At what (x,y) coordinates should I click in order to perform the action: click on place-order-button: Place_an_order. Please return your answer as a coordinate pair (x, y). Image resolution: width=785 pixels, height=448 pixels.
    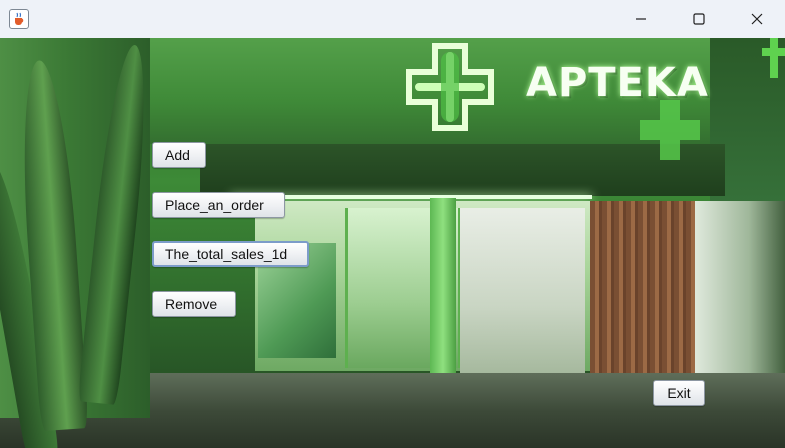
    Looking at the image, I should click on (218, 205).